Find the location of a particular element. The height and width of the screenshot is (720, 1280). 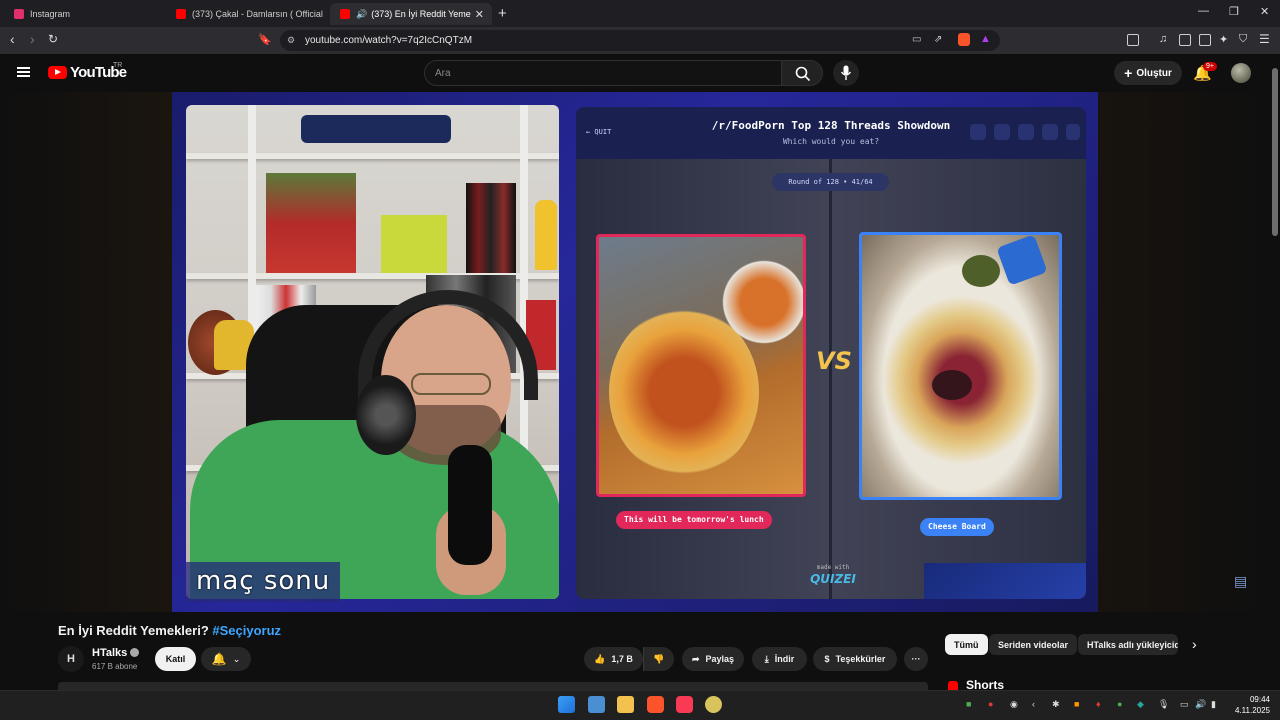

download-button: ⤓ İndir is located at coordinates (779, 659).